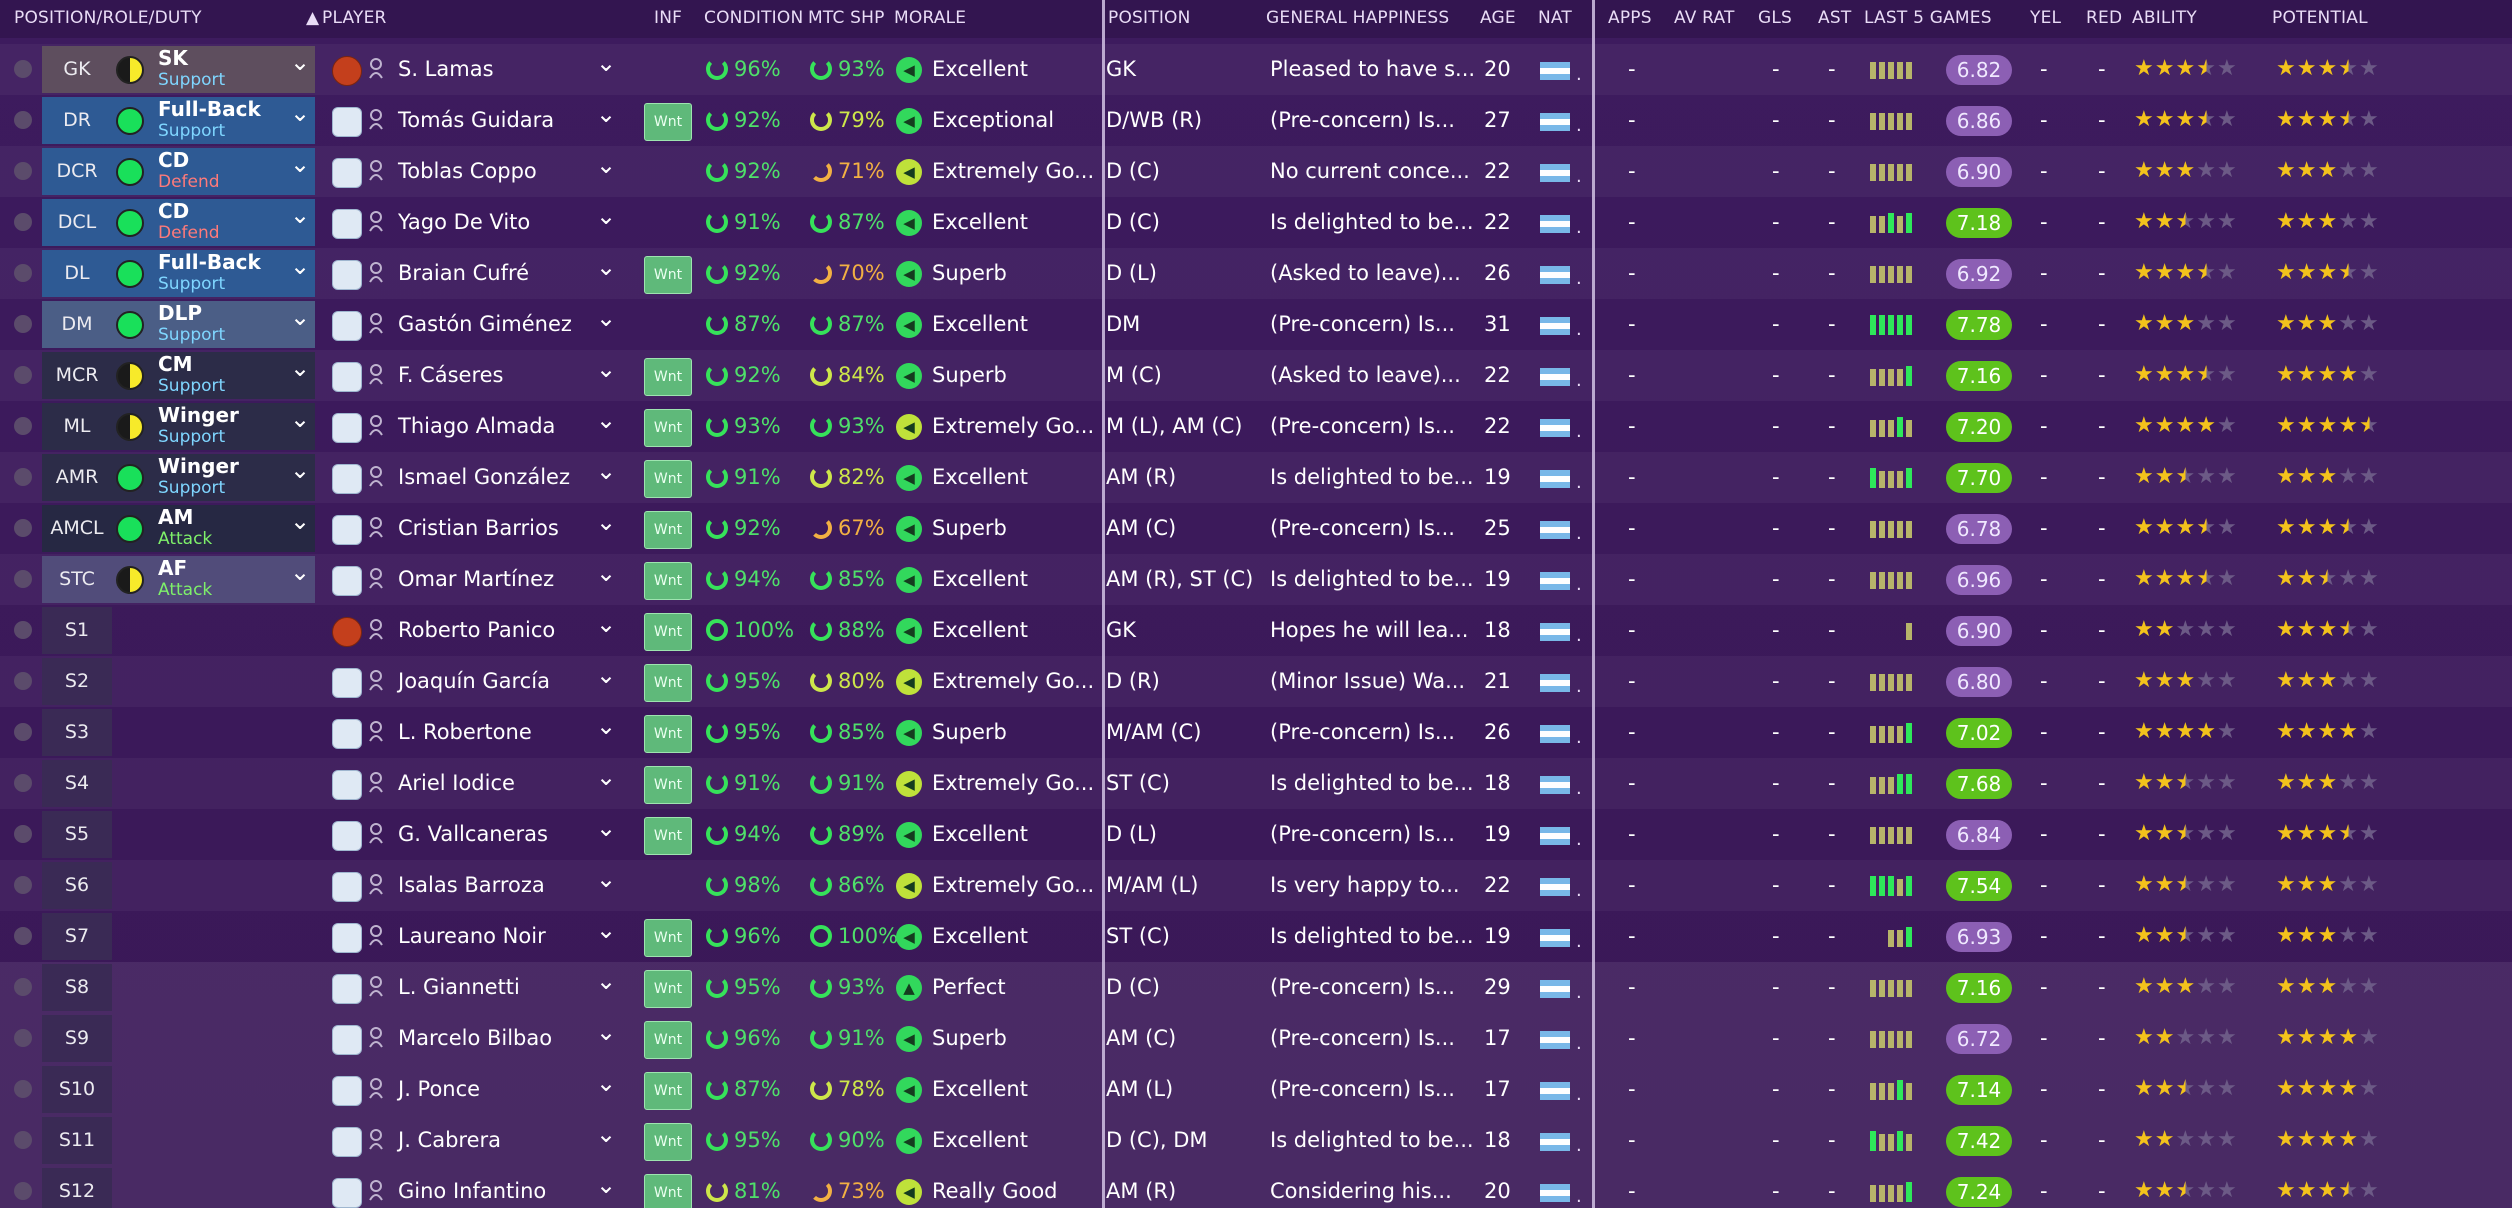 Image resolution: width=2512 pixels, height=1208 pixels. Describe the element at coordinates (485, 324) in the screenshot. I see `player-name: Gastón Giménez` at that location.